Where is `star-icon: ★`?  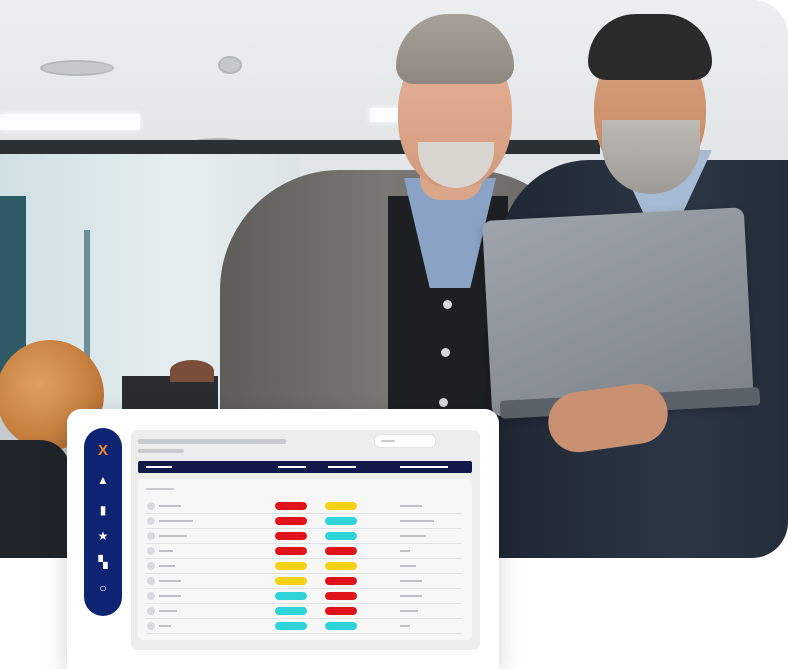 star-icon: ★ is located at coordinates (103, 536).